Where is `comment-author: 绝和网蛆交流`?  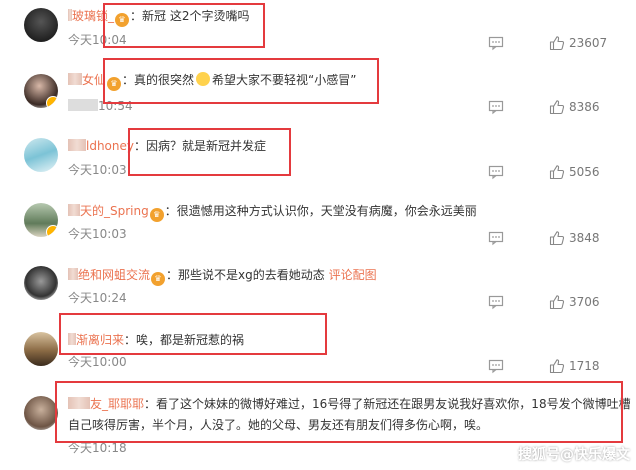 comment-author: 绝和网蛆交流 is located at coordinates (114, 275).